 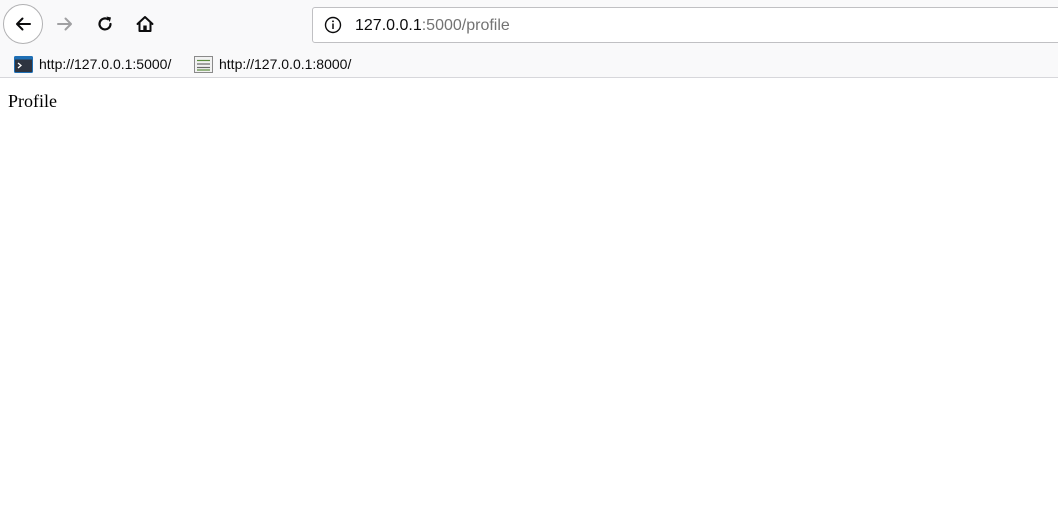 I want to click on home-button, so click(x=145, y=24).